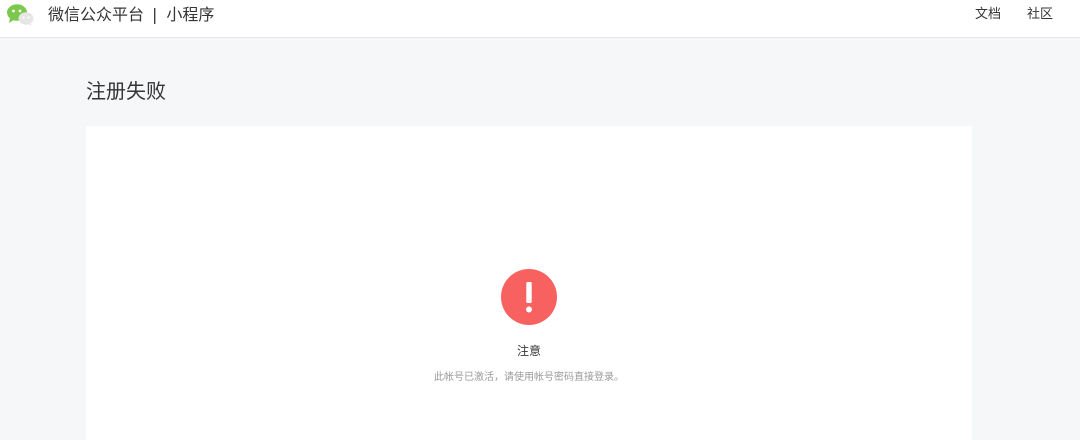  What do you see at coordinates (190, 14) in the screenshot?
I see `product-name: 小程序` at bounding box center [190, 14].